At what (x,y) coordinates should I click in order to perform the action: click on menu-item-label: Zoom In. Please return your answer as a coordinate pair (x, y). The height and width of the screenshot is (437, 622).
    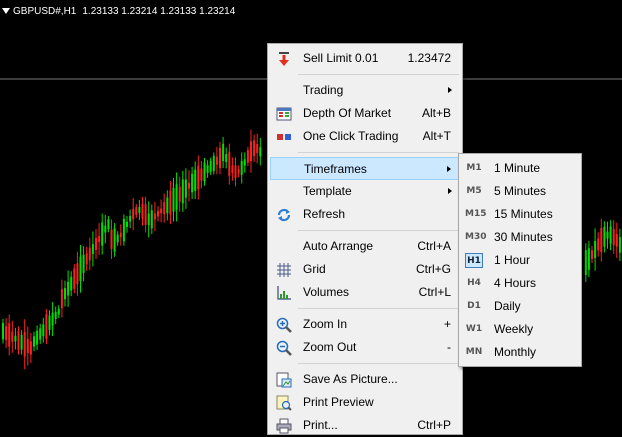
    Looking at the image, I should click on (325, 324).